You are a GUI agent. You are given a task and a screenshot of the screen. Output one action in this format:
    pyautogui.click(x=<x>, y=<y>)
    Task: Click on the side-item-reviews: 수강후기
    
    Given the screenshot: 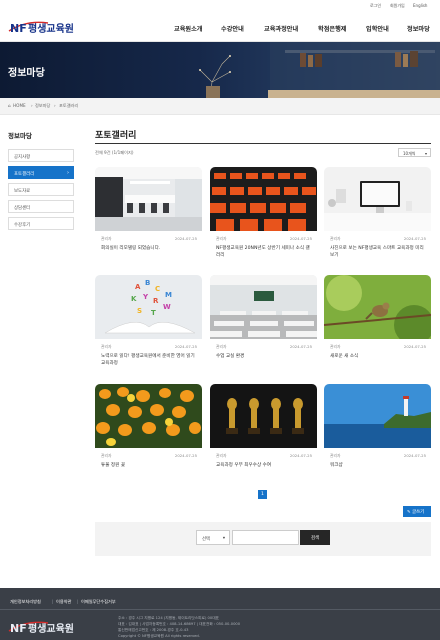 What is the action you would take?
    pyautogui.click(x=41, y=223)
    